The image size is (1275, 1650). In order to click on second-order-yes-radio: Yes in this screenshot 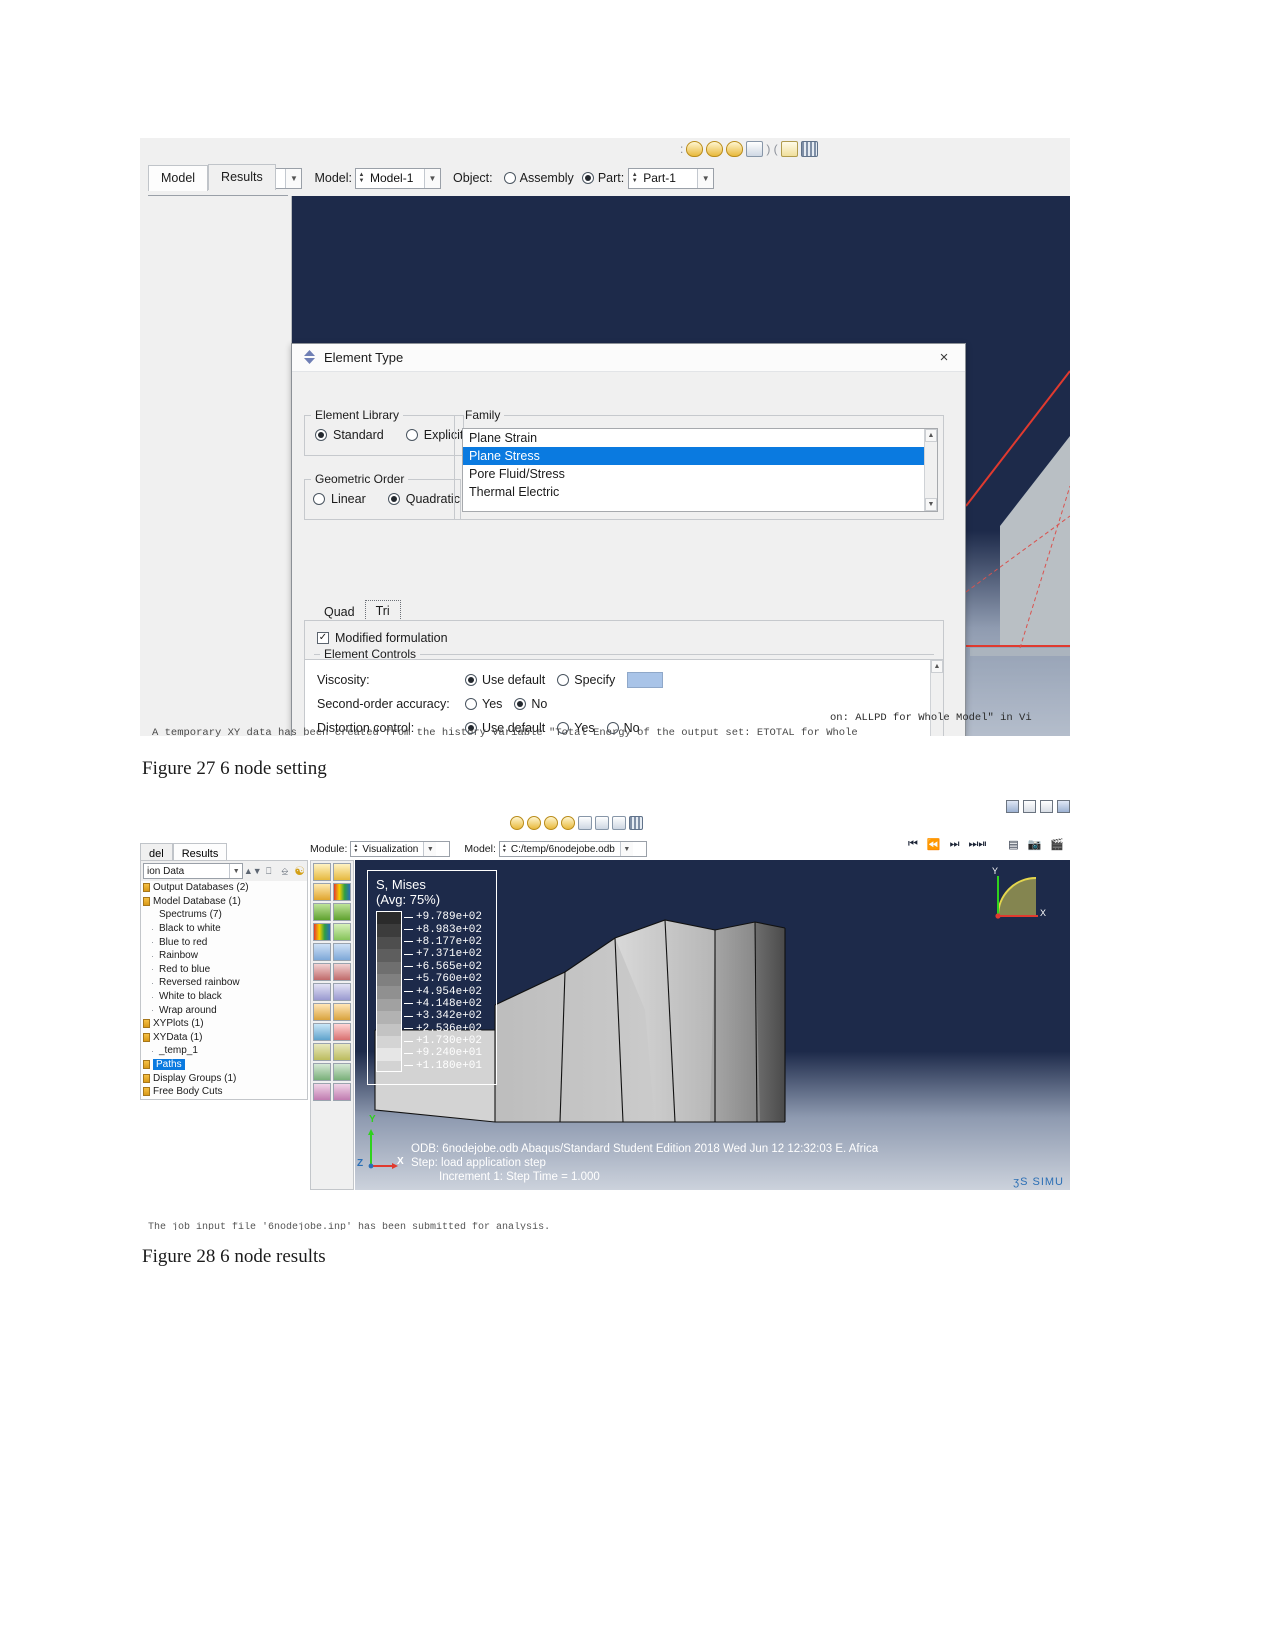, I will do `click(483, 704)`.